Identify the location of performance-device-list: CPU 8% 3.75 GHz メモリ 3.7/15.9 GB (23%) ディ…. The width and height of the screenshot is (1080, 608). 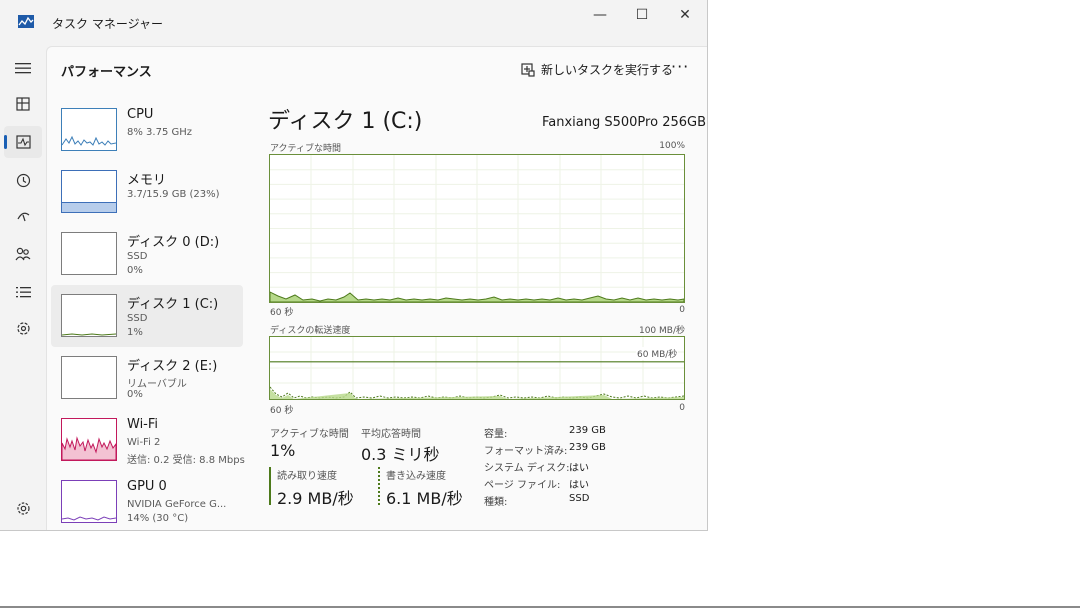
(148, 312).